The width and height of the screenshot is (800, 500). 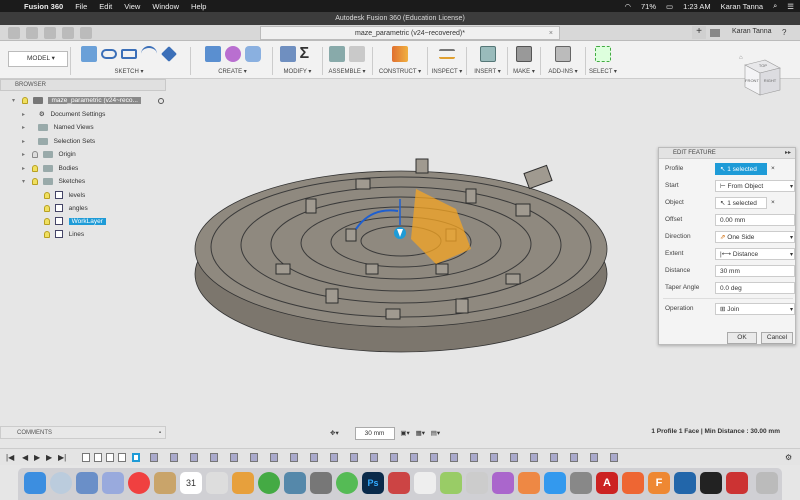 What do you see at coordinates (269, 483) in the screenshot?
I see `chrome-icon` at bounding box center [269, 483].